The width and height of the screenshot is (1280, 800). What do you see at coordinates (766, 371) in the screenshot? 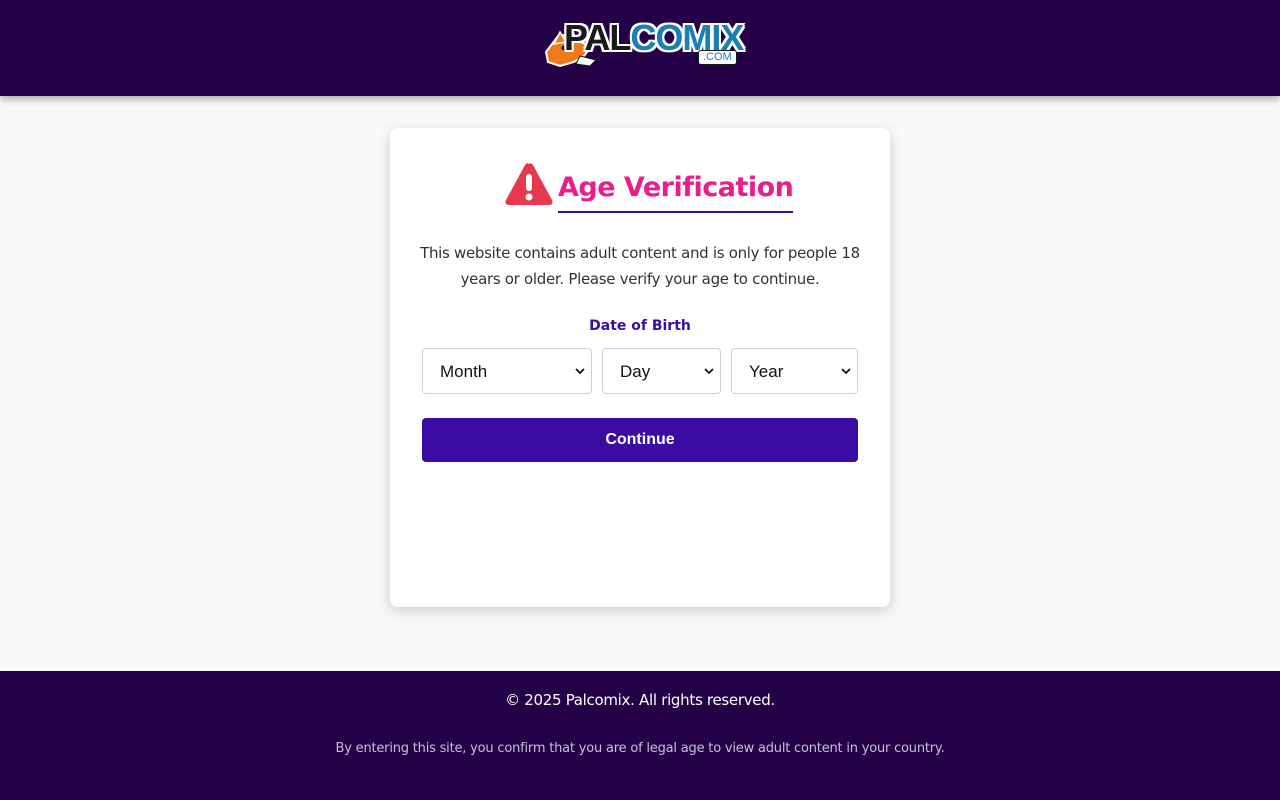
I see `year-select-value: Year` at bounding box center [766, 371].